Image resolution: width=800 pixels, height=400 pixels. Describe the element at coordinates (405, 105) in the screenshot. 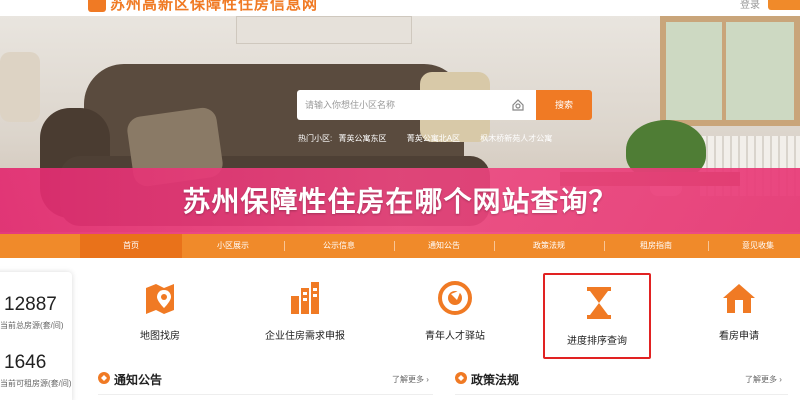

I see `search-input` at that location.